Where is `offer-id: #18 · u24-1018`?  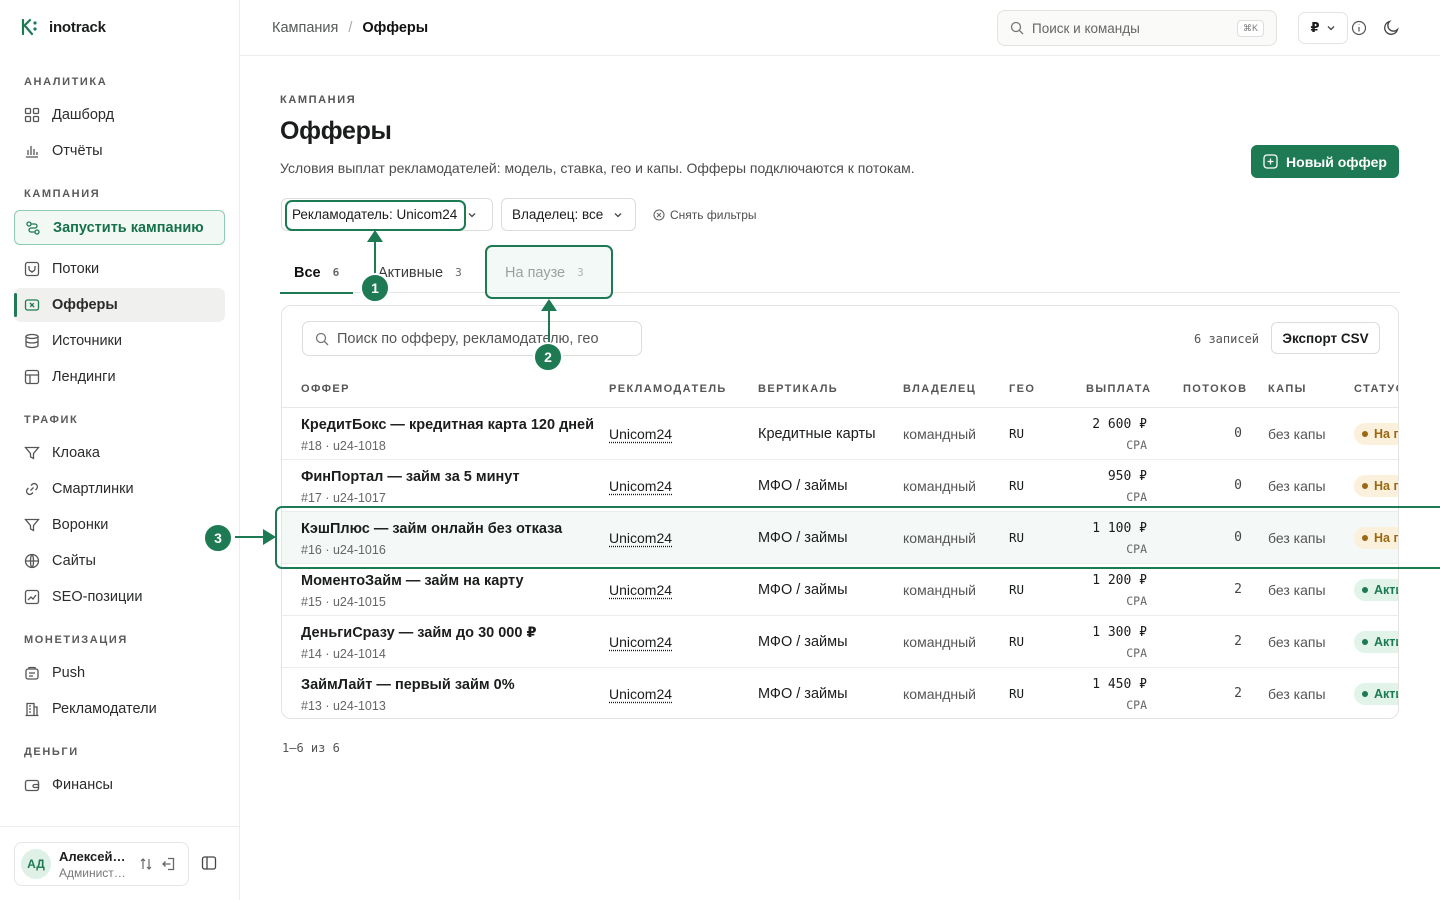
offer-id: #18 · u24-1018 is located at coordinates (343, 446).